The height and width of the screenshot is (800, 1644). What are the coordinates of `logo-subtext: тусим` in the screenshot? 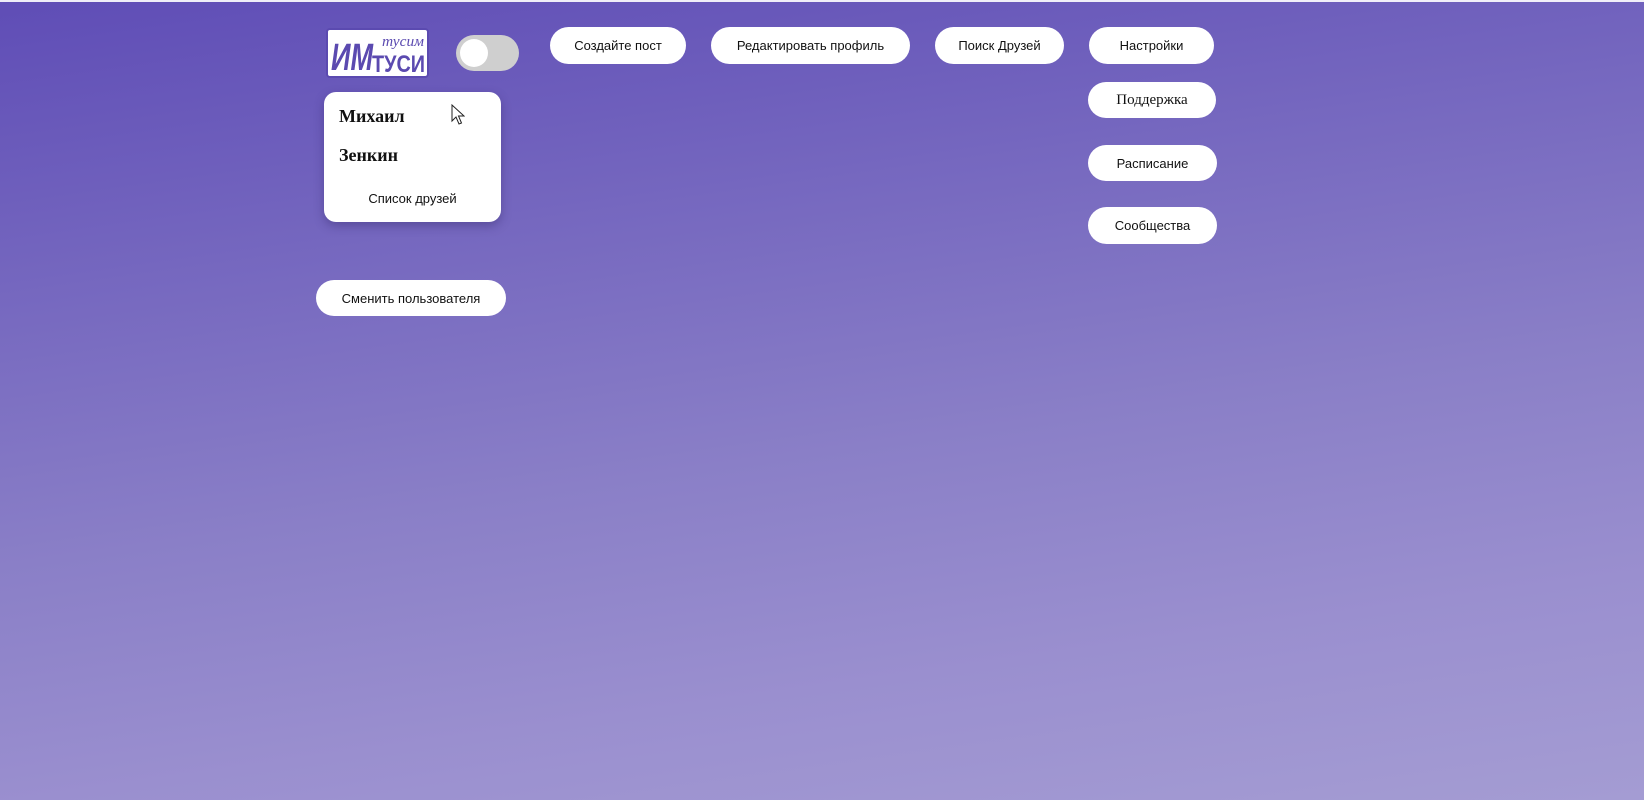 It's located at (403, 42).